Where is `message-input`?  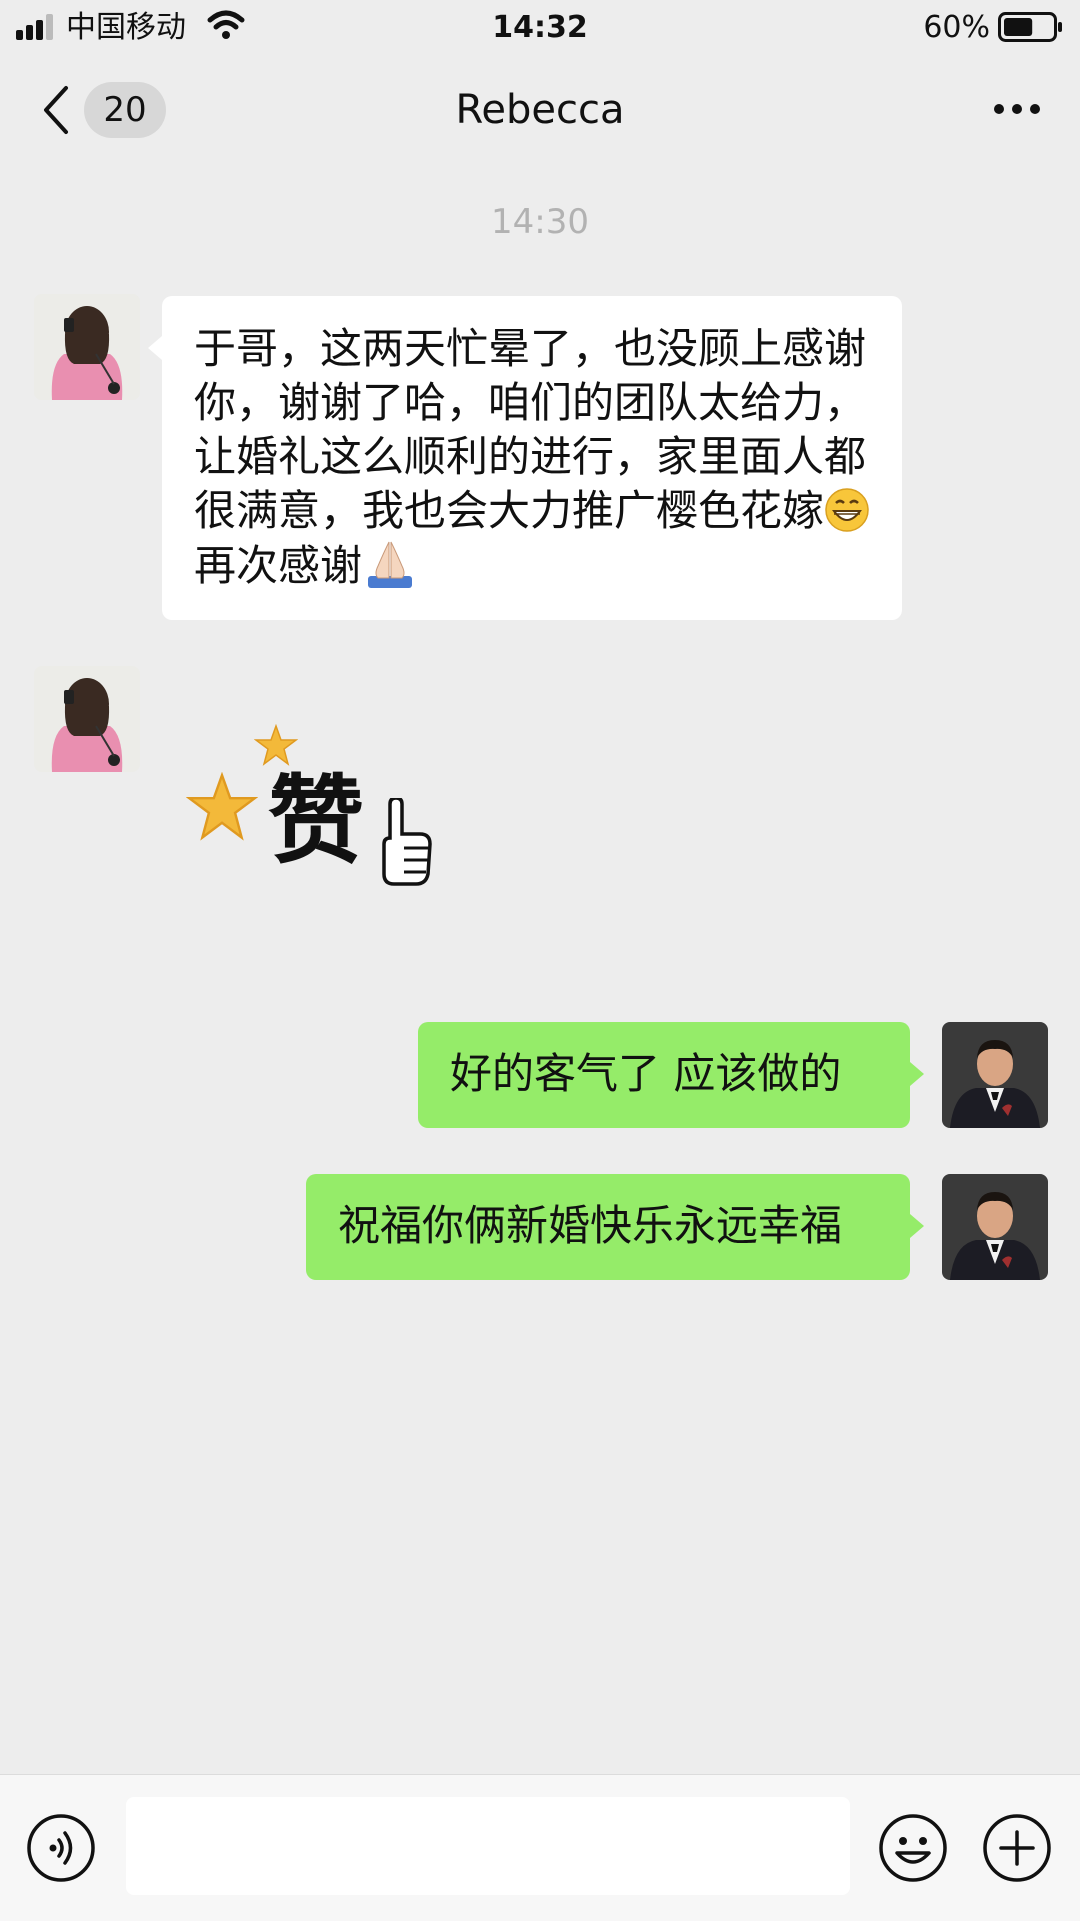
message-input is located at coordinates (488, 1846).